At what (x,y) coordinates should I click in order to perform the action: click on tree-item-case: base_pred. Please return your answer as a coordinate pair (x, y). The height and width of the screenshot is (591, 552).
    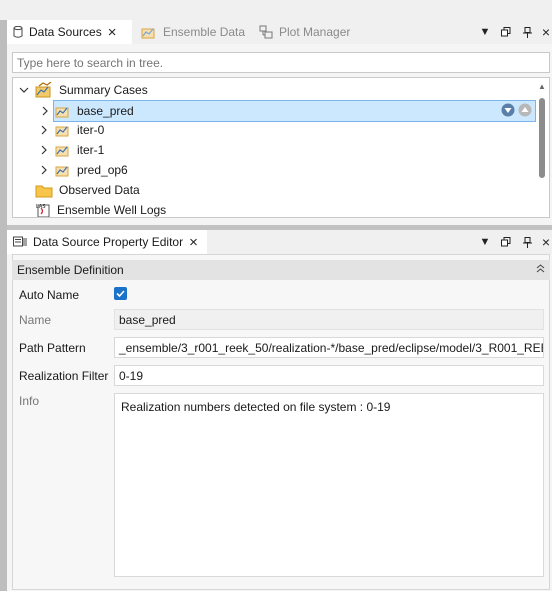
    Looking at the image, I should click on (289, 111).